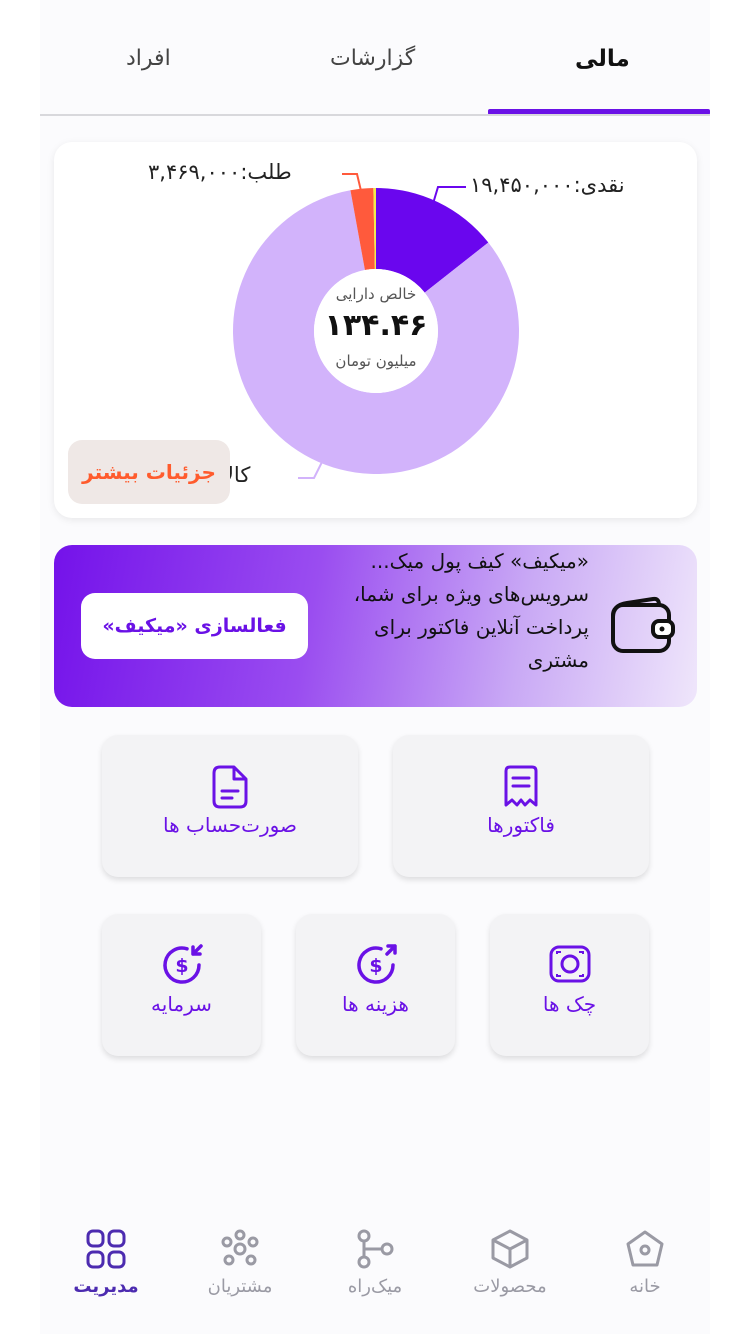 This screenshot has height=1334, width=750. Describe the element at coordinates (181, 985) in the screenshot. I see `capital-tile: $ سرمایه` at that location.